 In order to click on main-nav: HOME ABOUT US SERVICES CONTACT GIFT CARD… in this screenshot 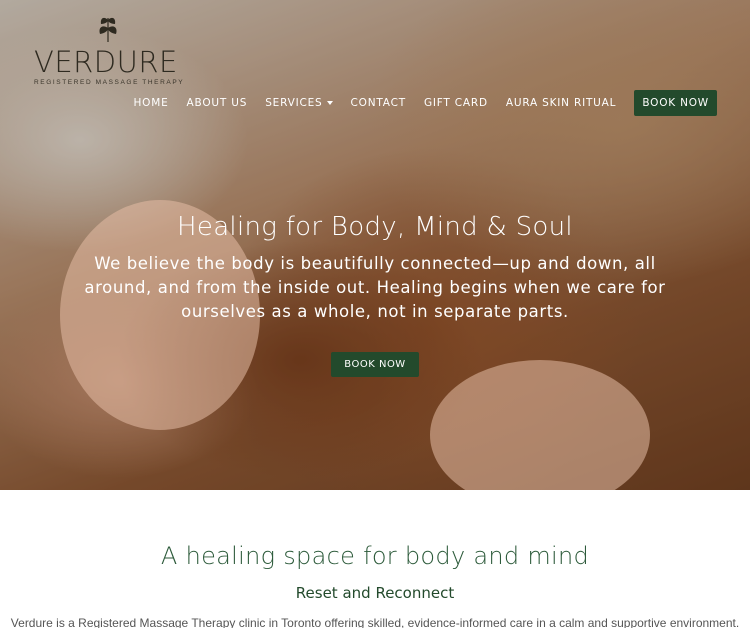, I will do `click(416, 103)`.